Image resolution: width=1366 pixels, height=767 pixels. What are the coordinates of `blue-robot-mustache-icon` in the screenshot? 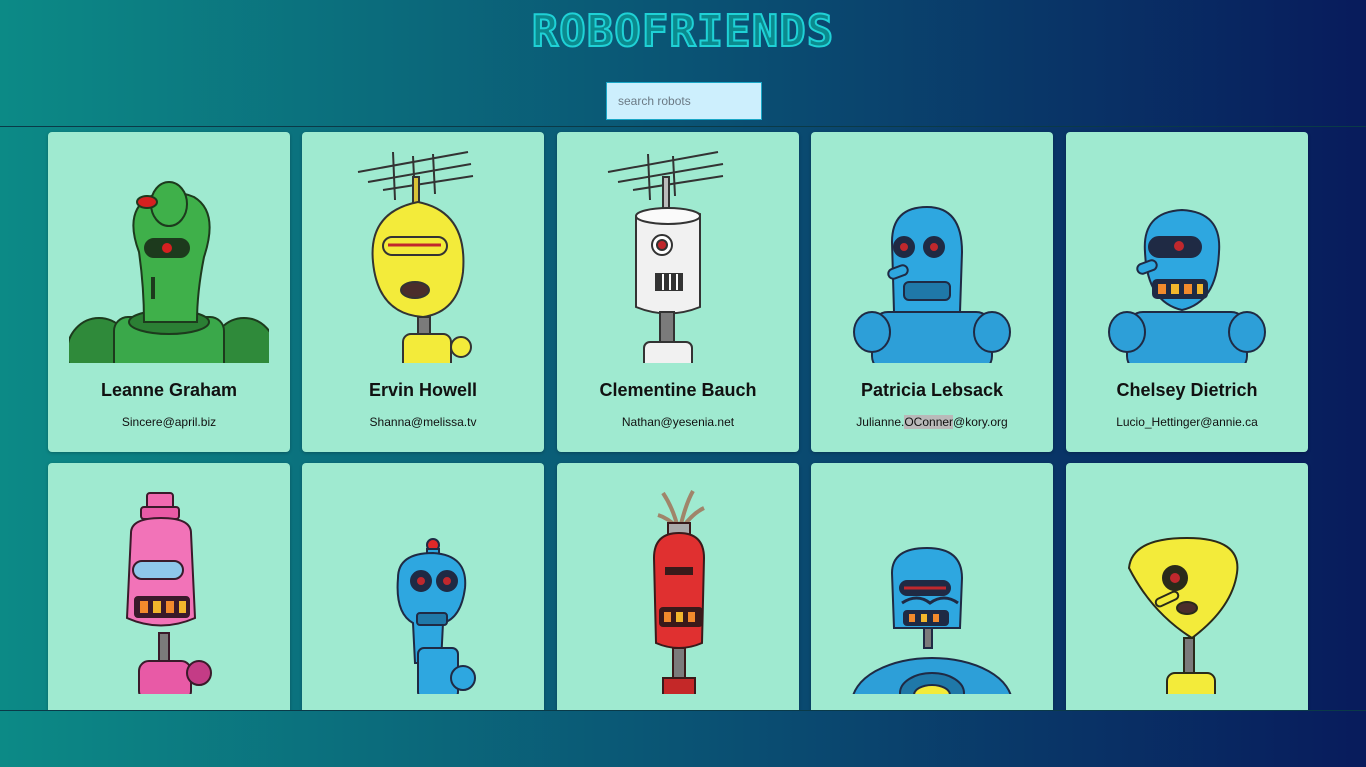 It's located at (932, 583).